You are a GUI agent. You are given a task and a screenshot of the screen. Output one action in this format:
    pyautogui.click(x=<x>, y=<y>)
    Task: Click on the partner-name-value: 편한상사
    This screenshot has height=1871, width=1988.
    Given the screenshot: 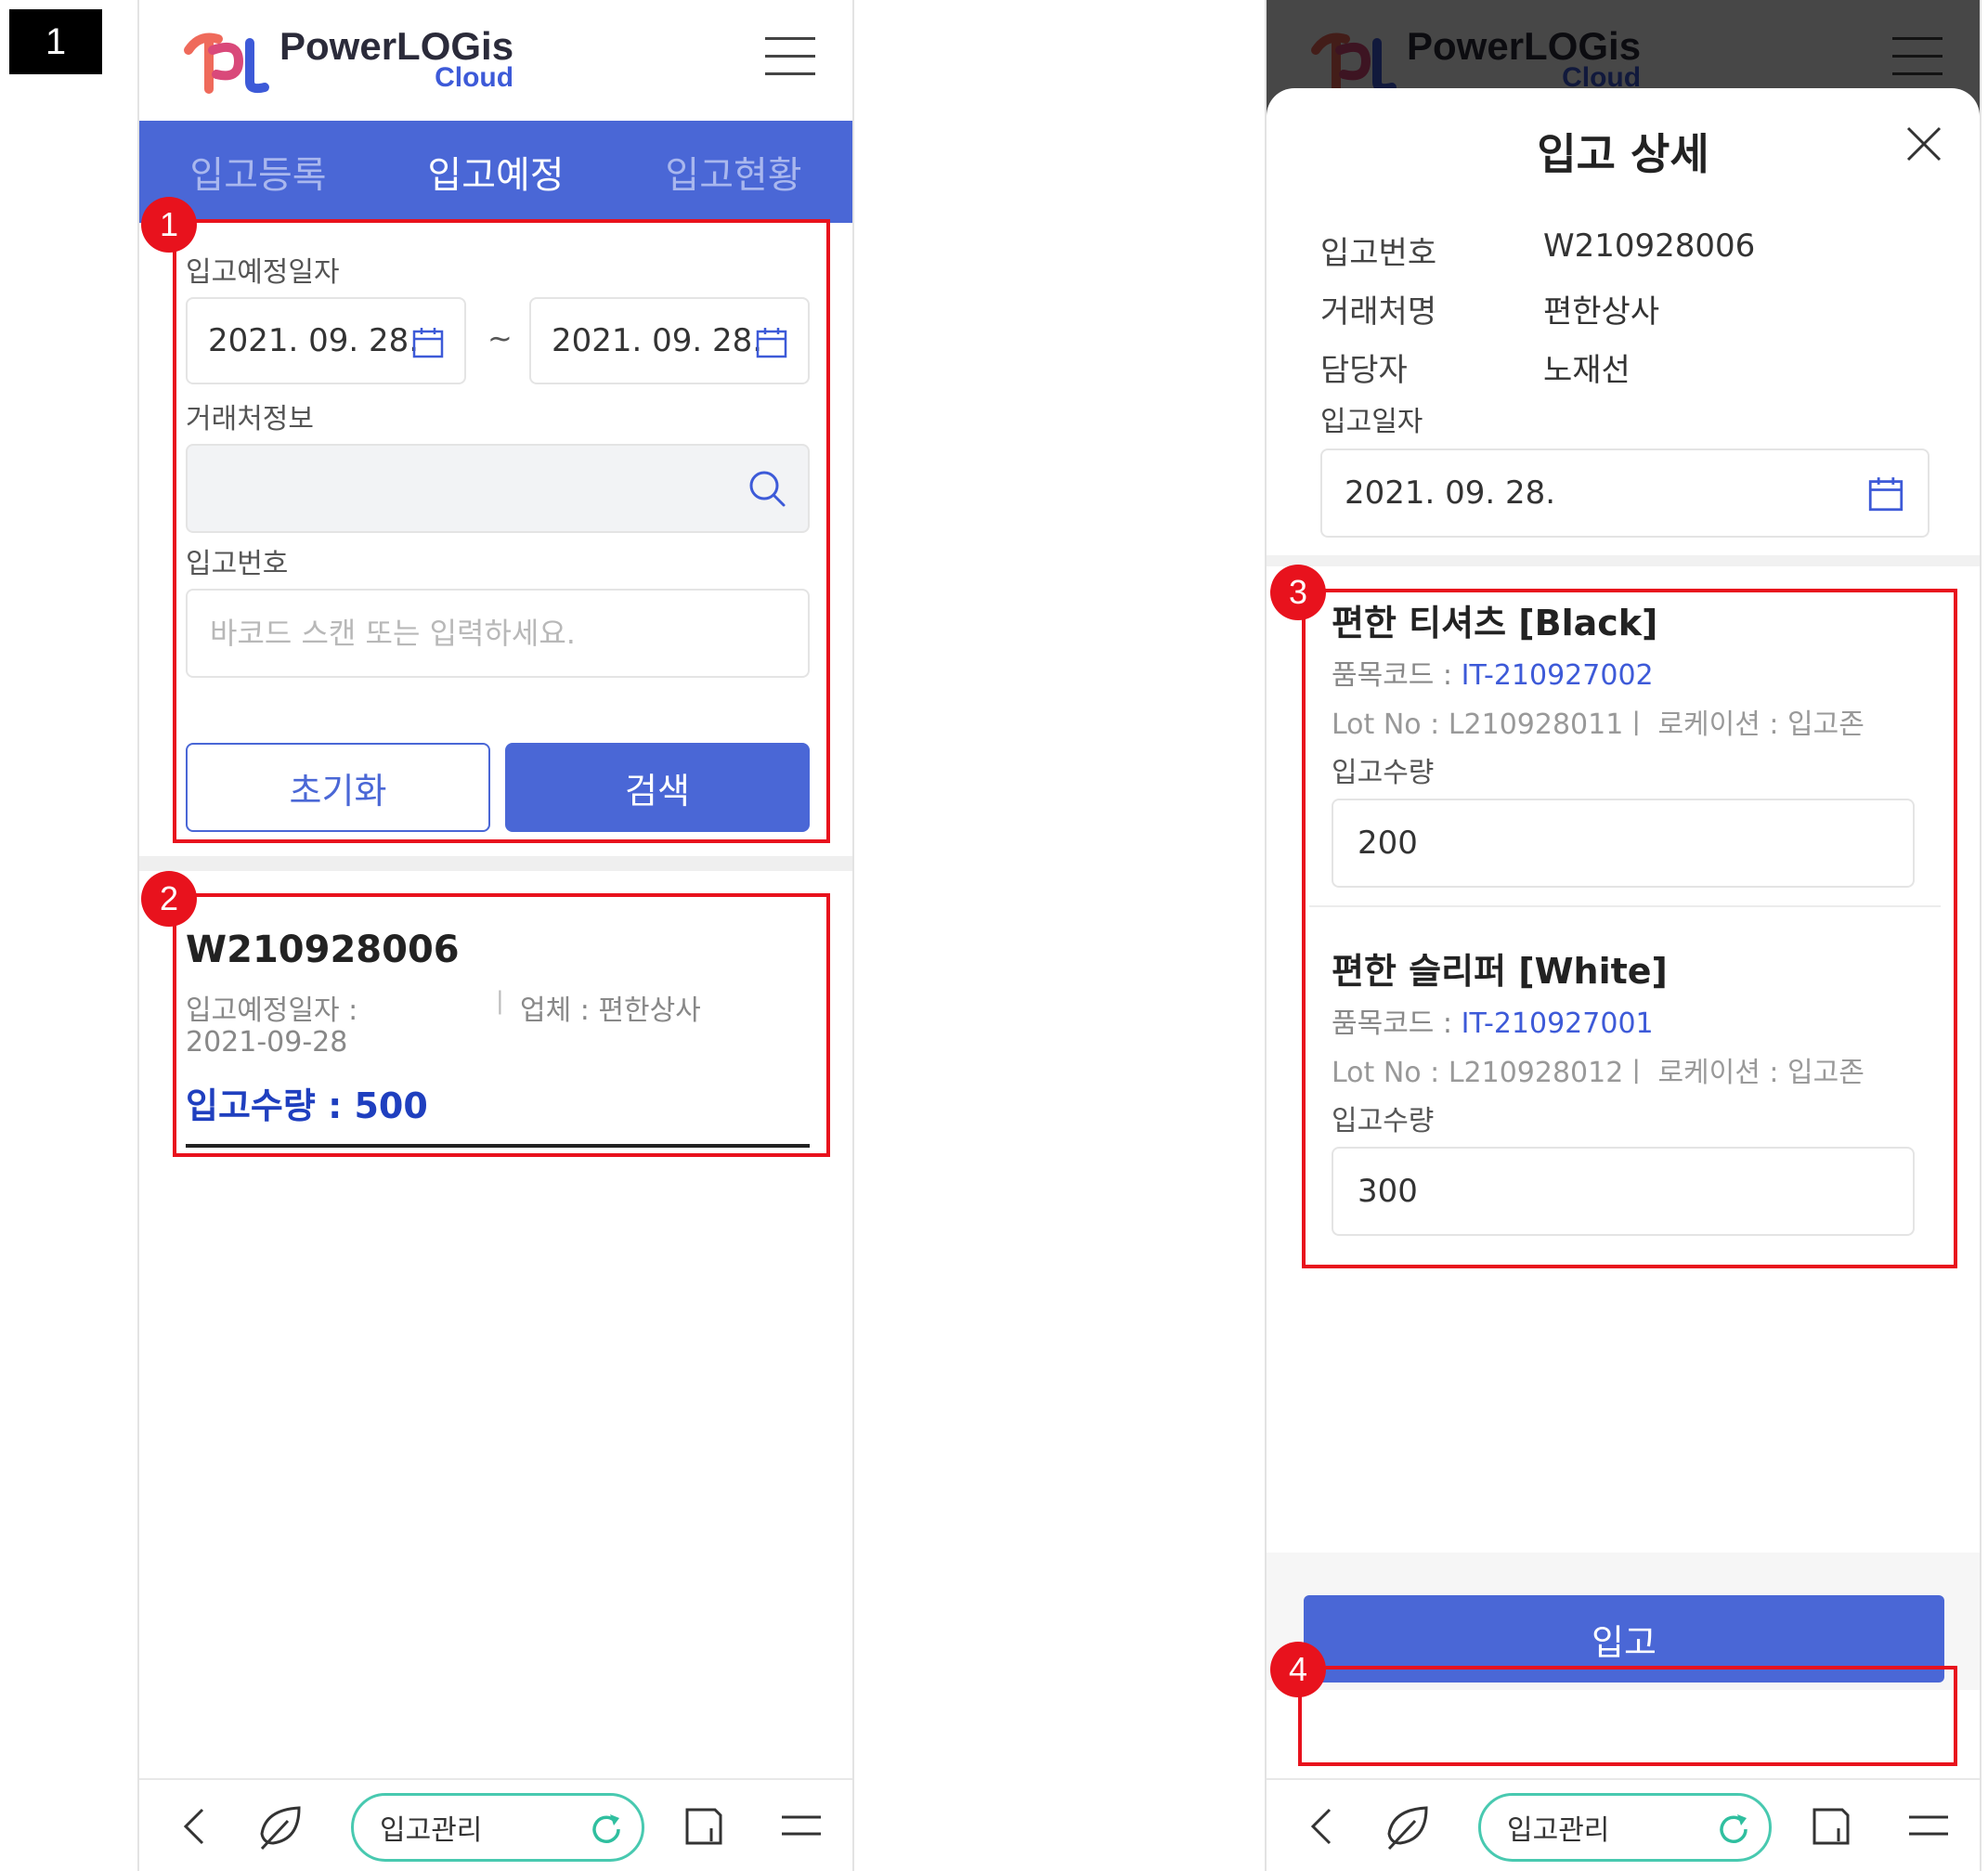 What is the action you would take?
    pyautogui.click(x=1601, y=312)
    